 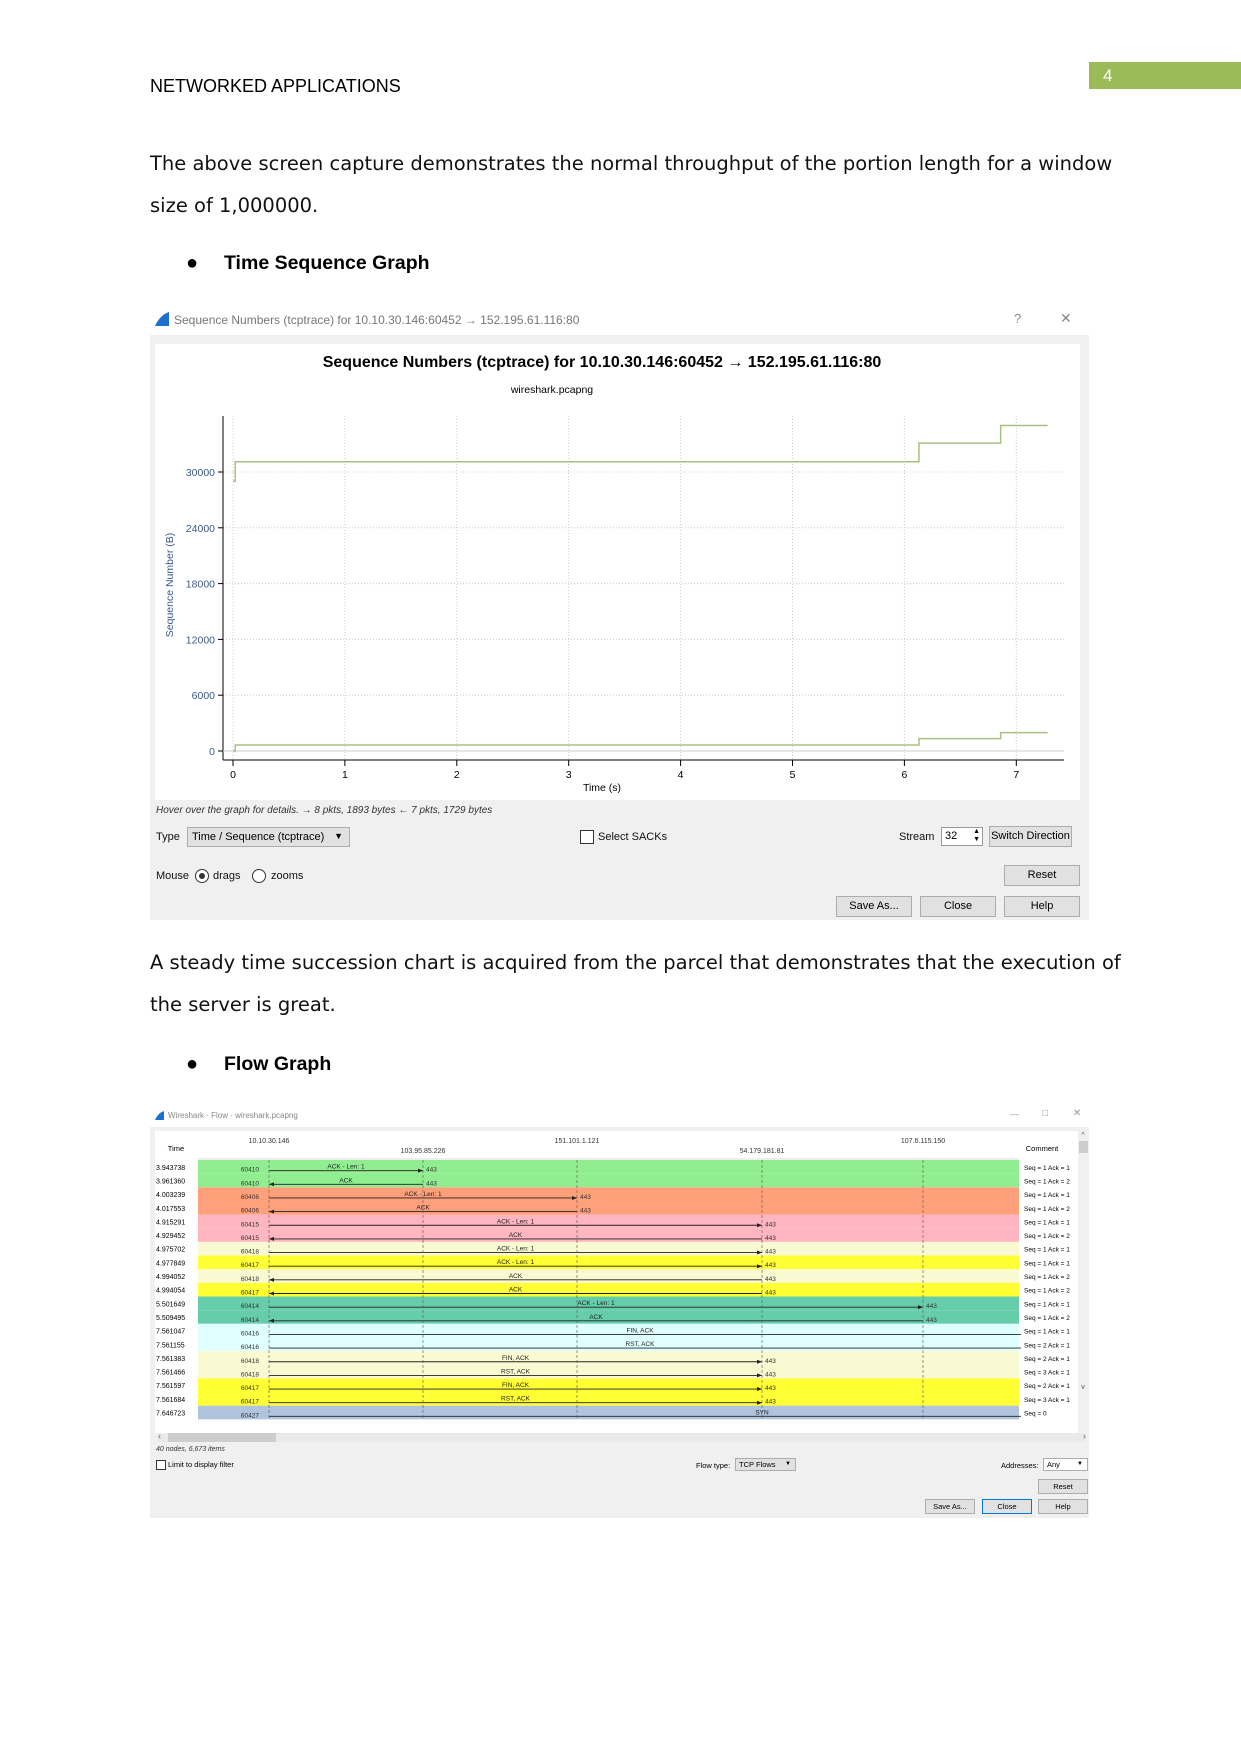 What do you see at coordinates (170, 1373) in the screenshot?
I see `row-time: 7.561466` at bounding box center [170, 1373].